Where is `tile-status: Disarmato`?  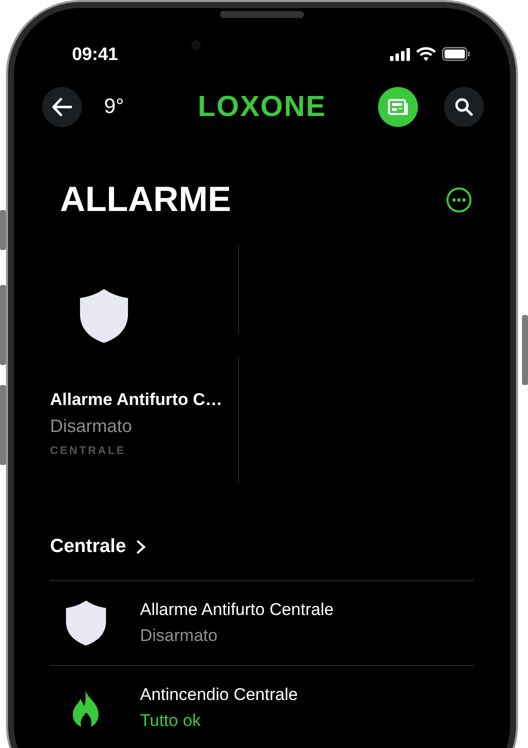
tile-status: Disarmato is located at coordinates (92, 426).